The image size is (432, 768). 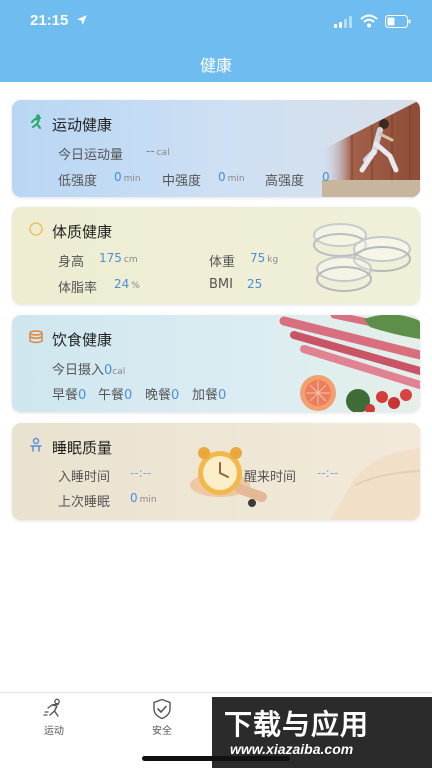 I want to click on body-fat-label: 体脂率, so click(x=78, y=288).